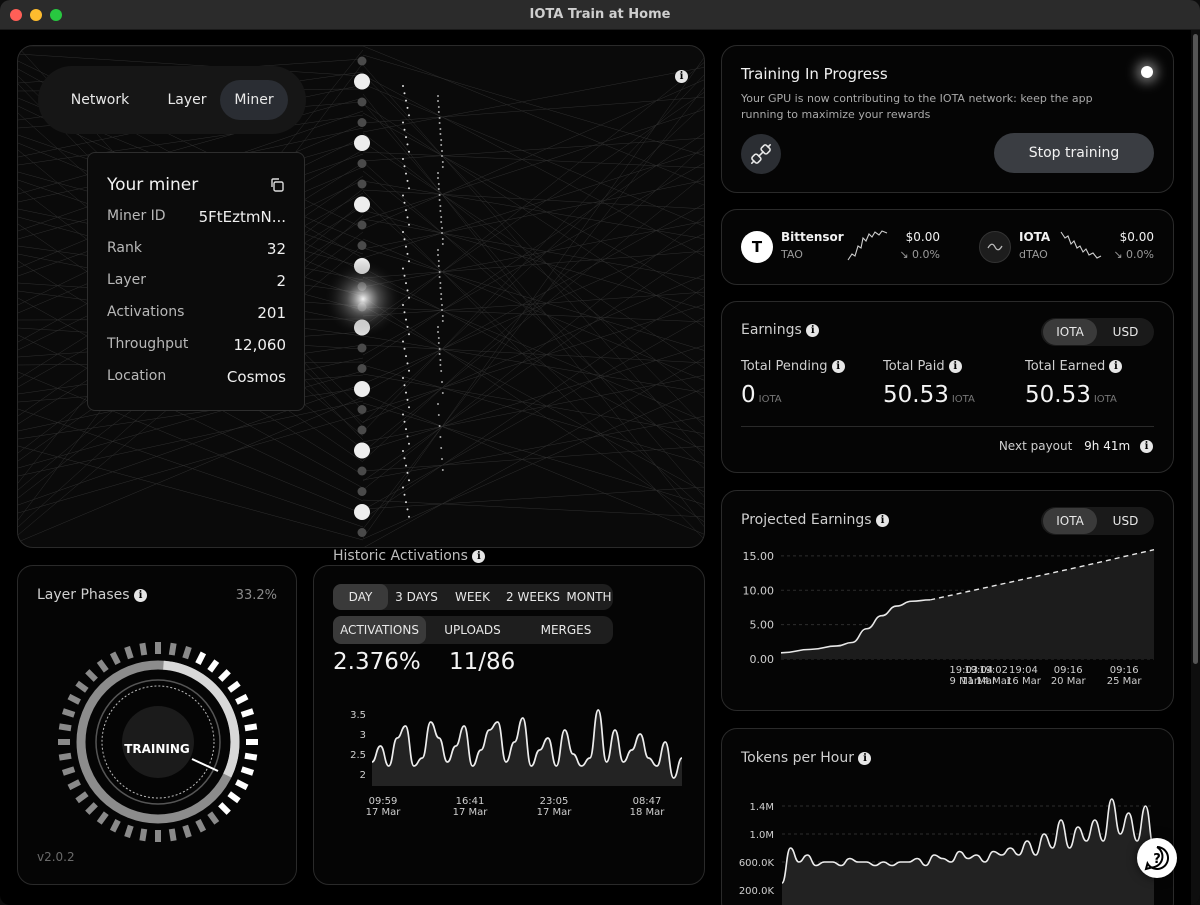 The height and width of the screenshot is (905, 1200). I want to click on next-payout-value: 9h 41m, so click(1107, 446).